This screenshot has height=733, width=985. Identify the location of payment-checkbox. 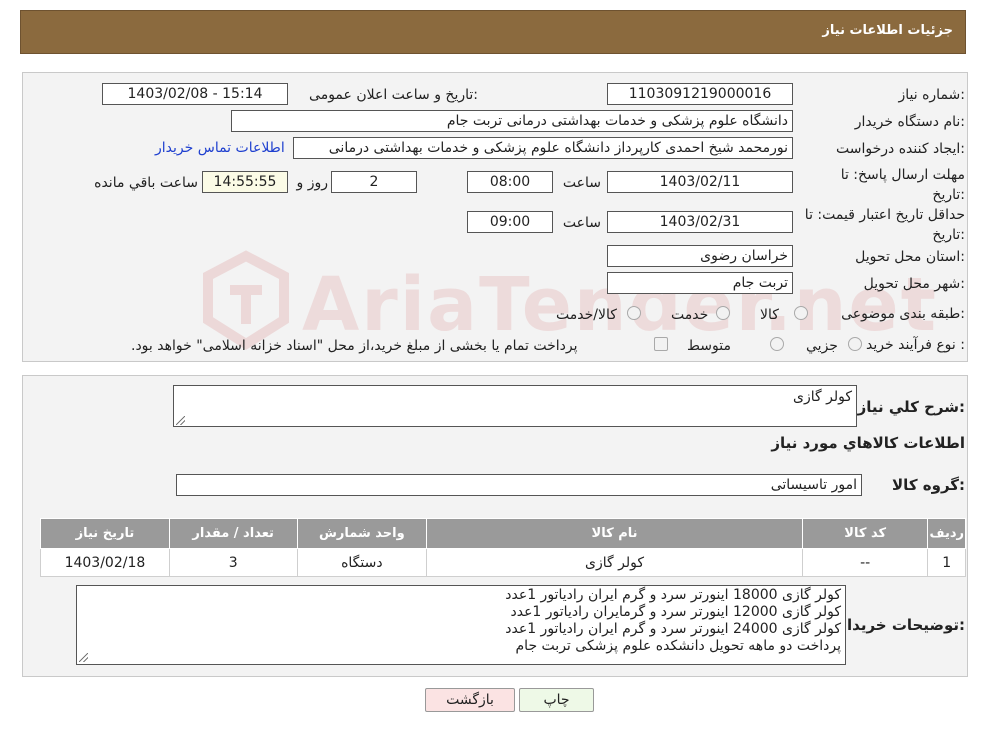
(661, 344).